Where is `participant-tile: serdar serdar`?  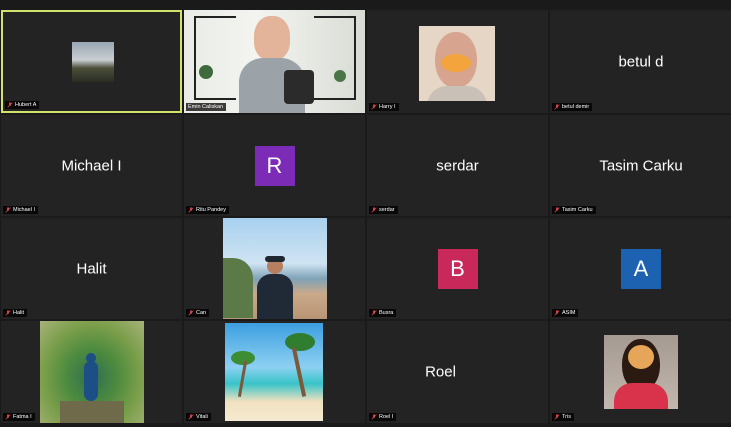 participant-tile: serdar serdar is located at coordinates (457, 165).